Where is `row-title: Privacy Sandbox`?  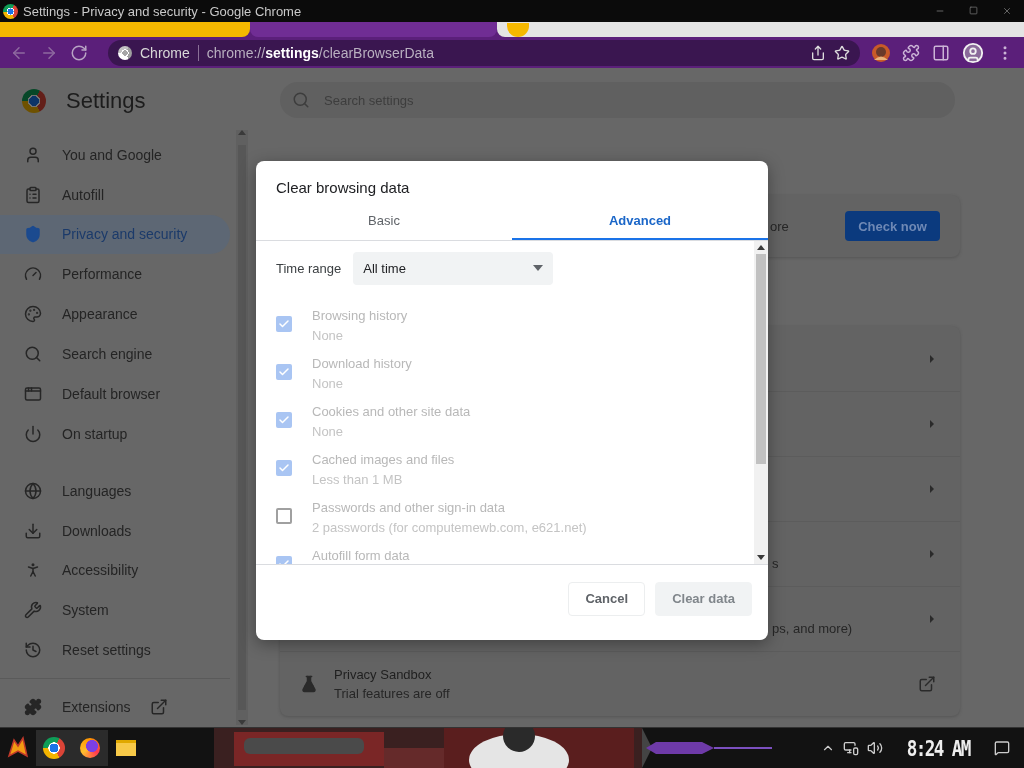 row-title: Privacy Sandbox is located at coordinates (383, 674).